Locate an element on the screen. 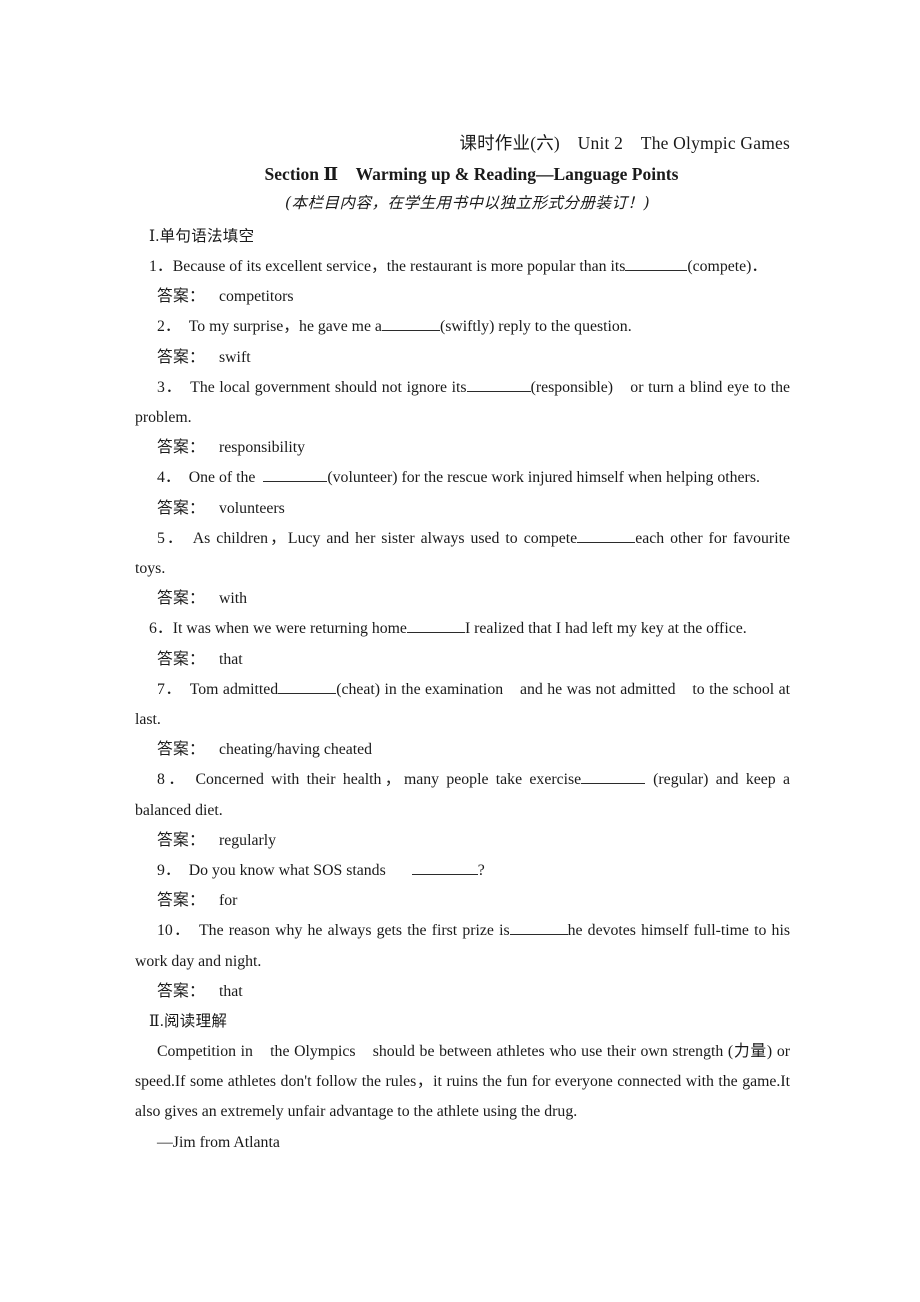  question-number: 3． is located at coordinates (170, 387).